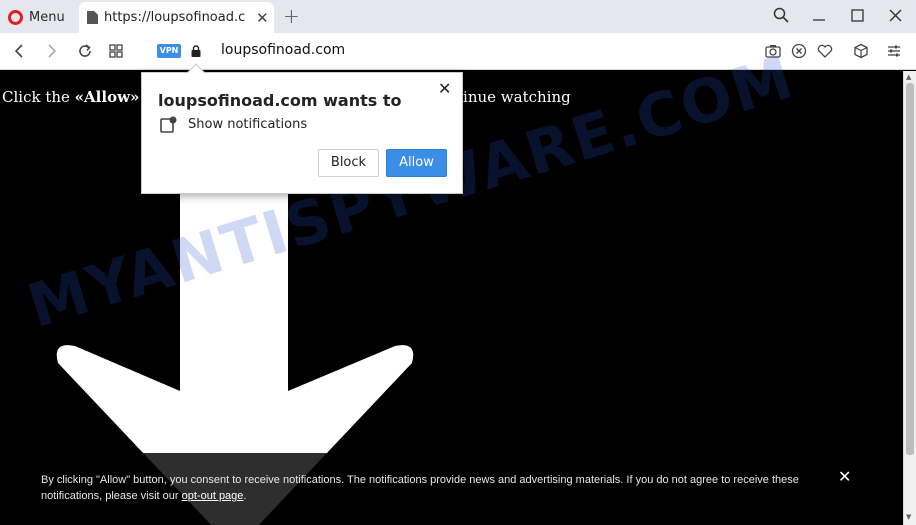 The height and width of the screenshot is (525, 916). Describe the element at coordinates (910, 269) in the screenshot. I see `scroll-thumb` at that location.